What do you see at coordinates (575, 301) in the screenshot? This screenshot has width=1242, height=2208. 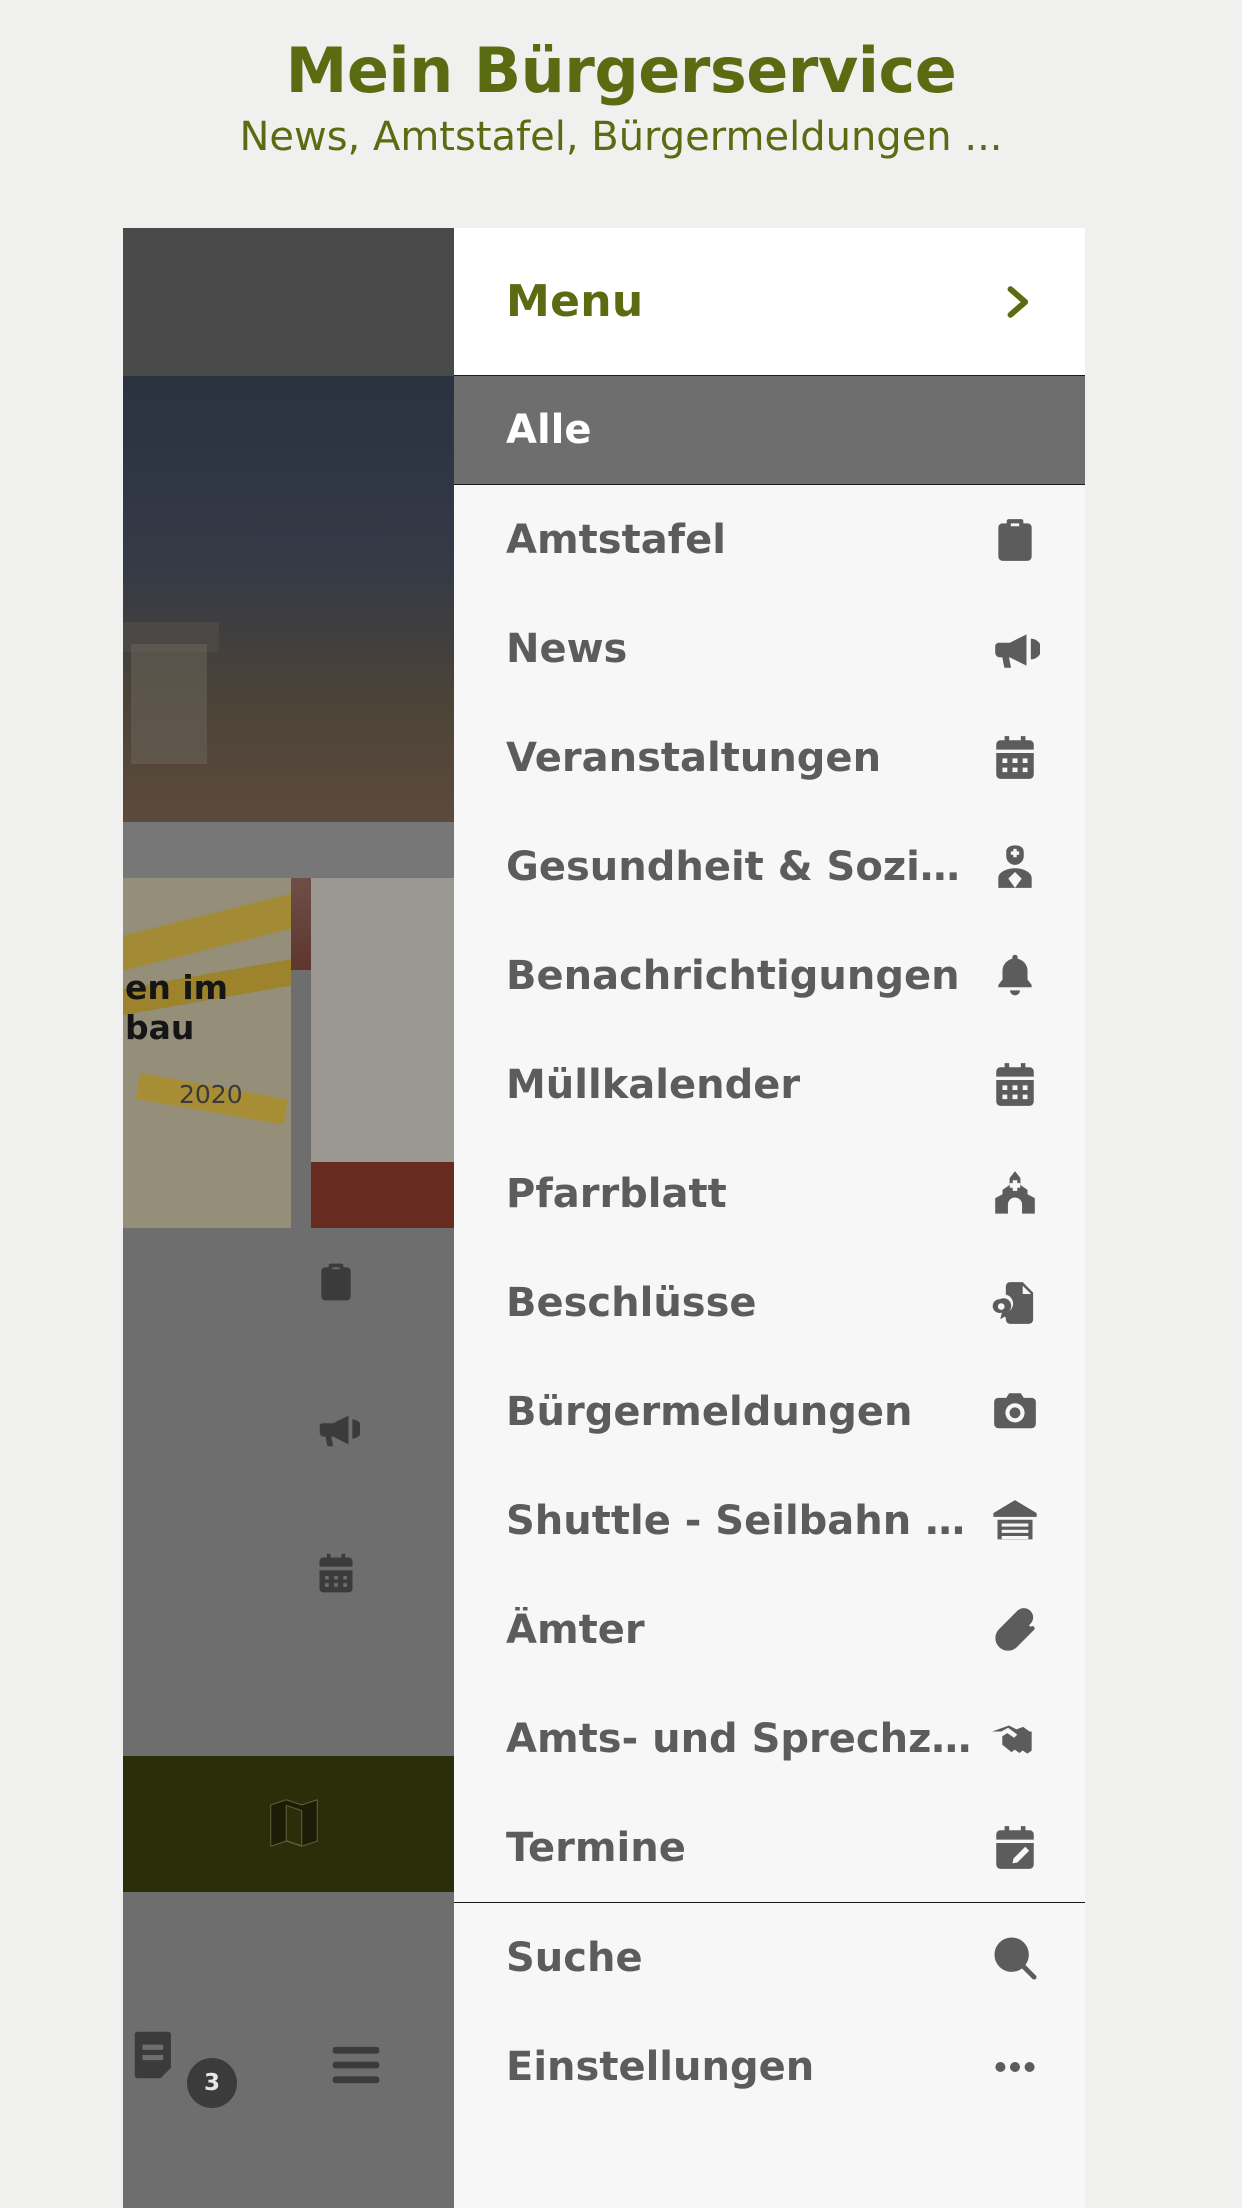 I see `drawer-title: Menu` at bounding box center [575, 301].